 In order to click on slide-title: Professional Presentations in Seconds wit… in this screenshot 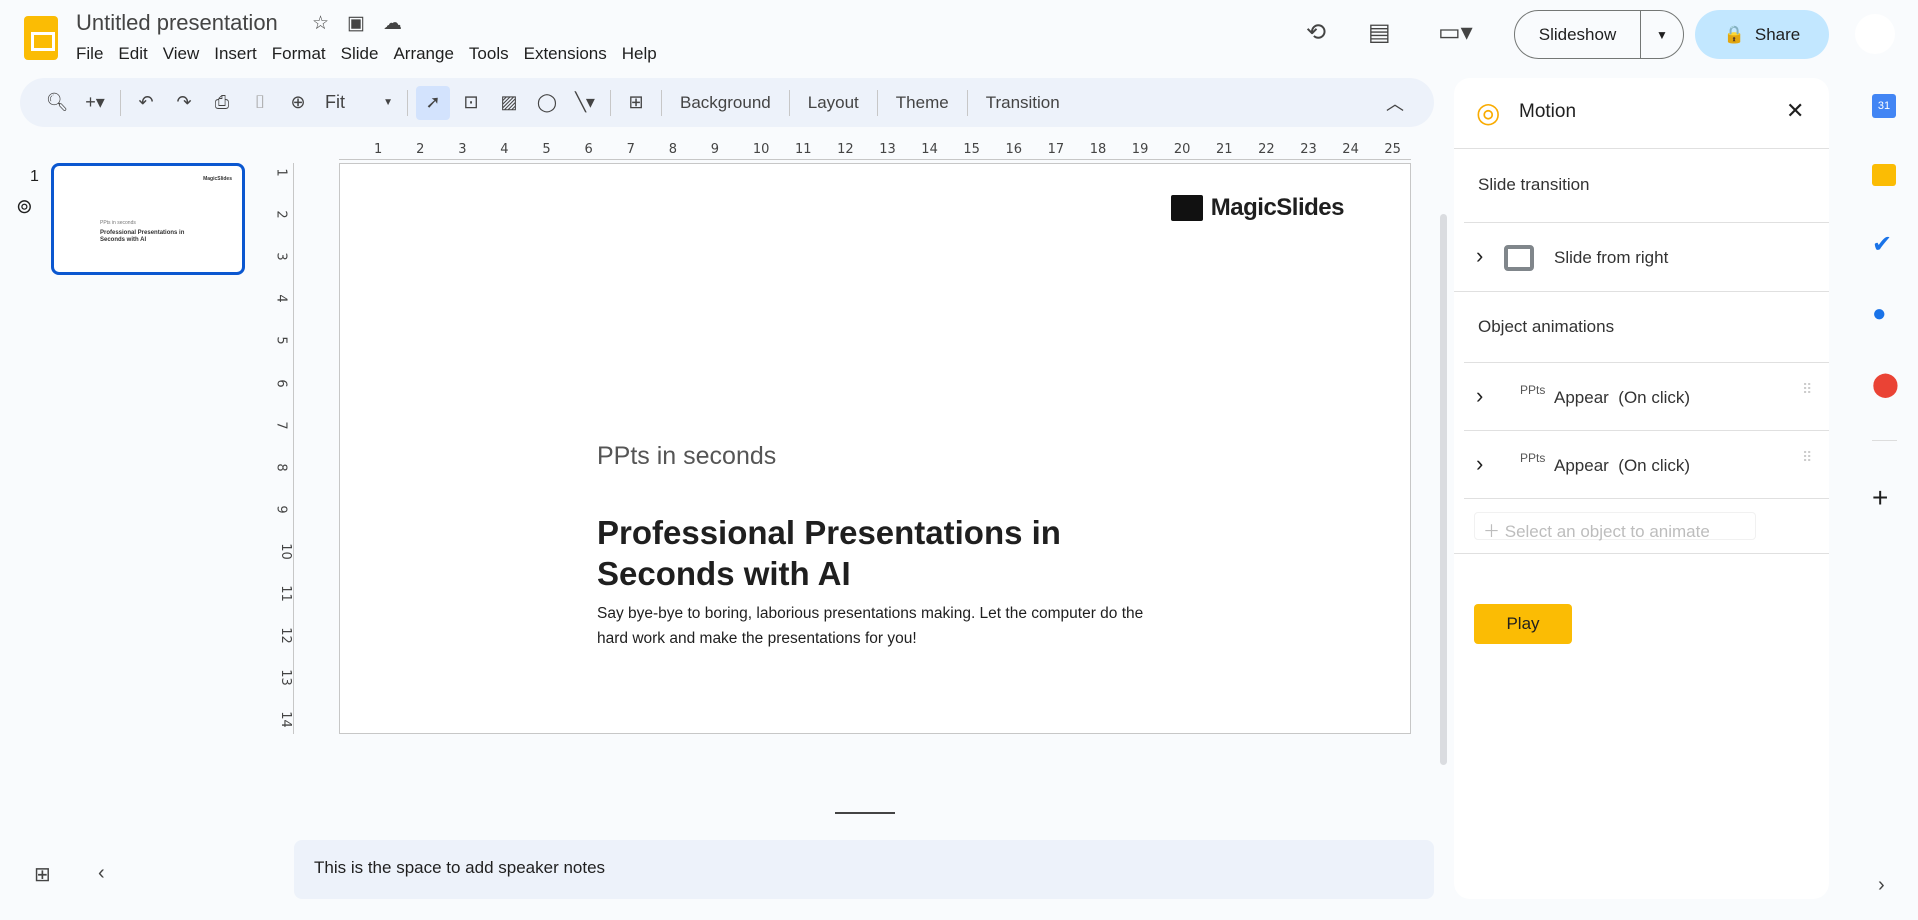, I will do `click(829, 553)`.